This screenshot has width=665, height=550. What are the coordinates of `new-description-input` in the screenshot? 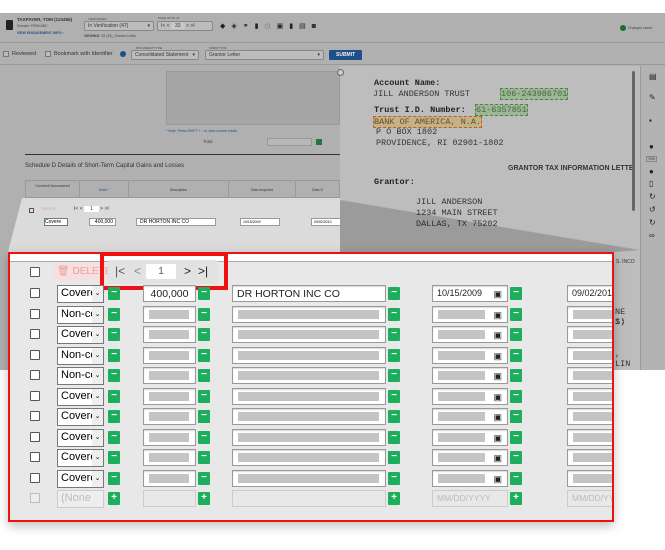 It's located at (309, 498).